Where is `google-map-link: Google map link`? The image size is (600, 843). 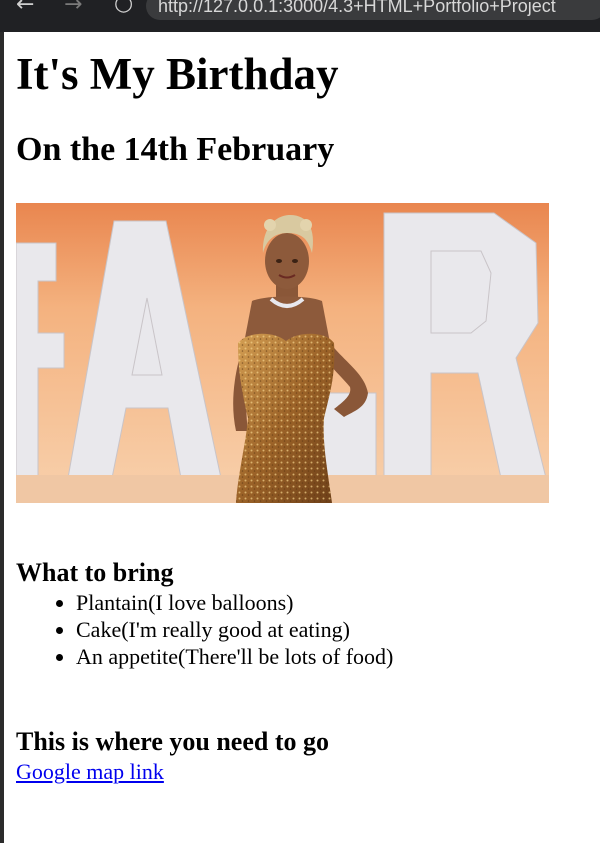 google-map-link: Google map link is located at coordinates (90, 772).